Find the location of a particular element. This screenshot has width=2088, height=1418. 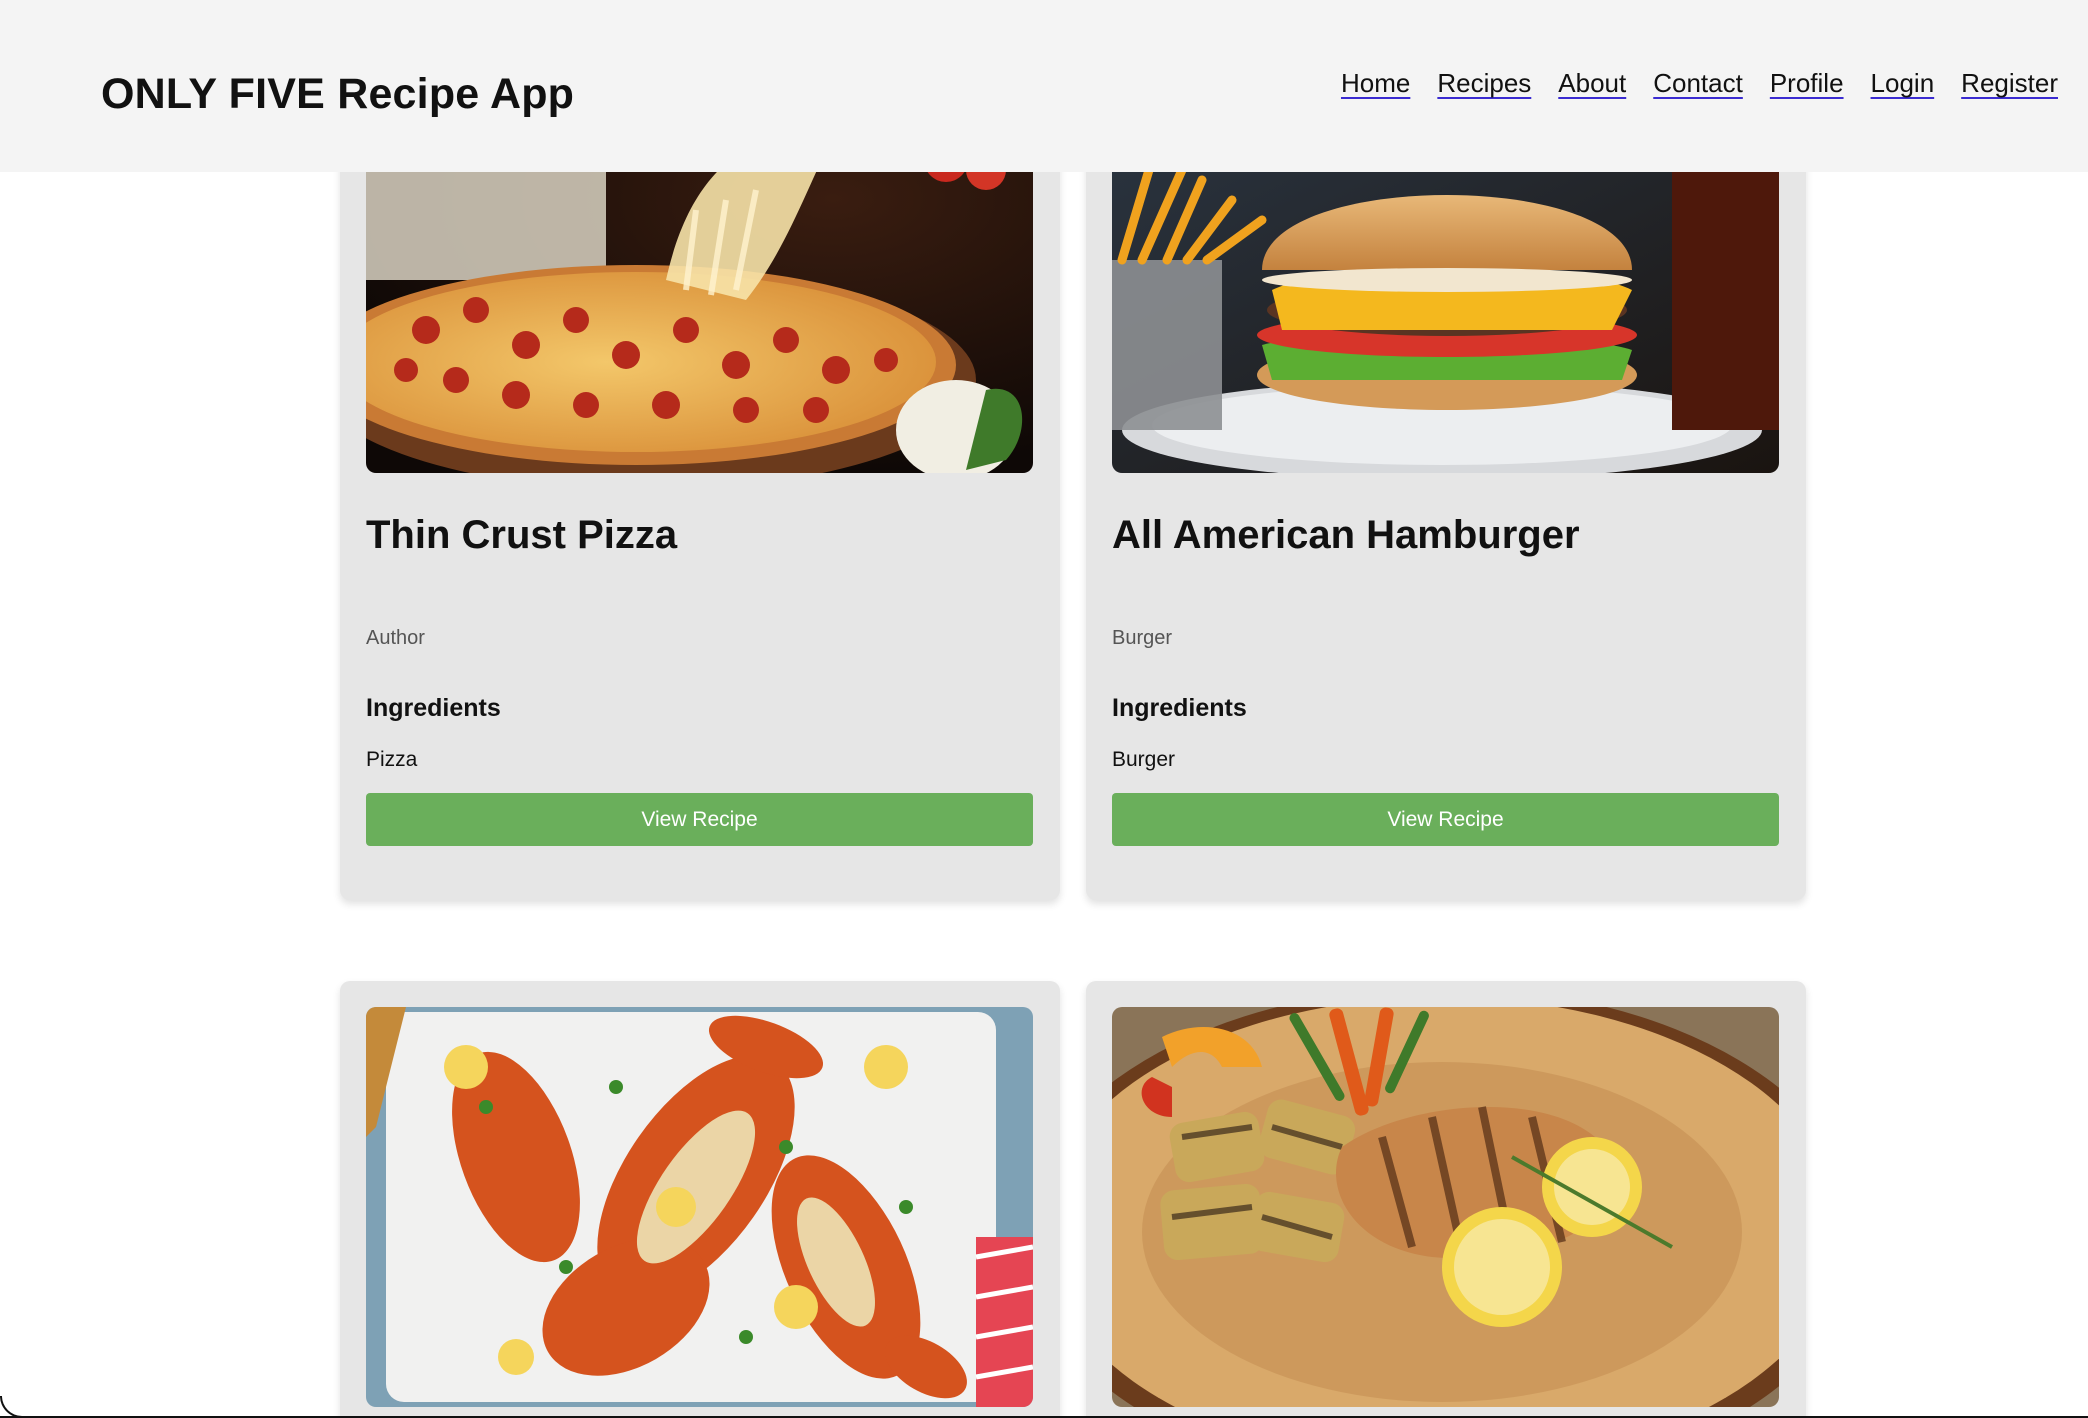

grilled-chicken-photo is located at coordinates (1445, 1207).